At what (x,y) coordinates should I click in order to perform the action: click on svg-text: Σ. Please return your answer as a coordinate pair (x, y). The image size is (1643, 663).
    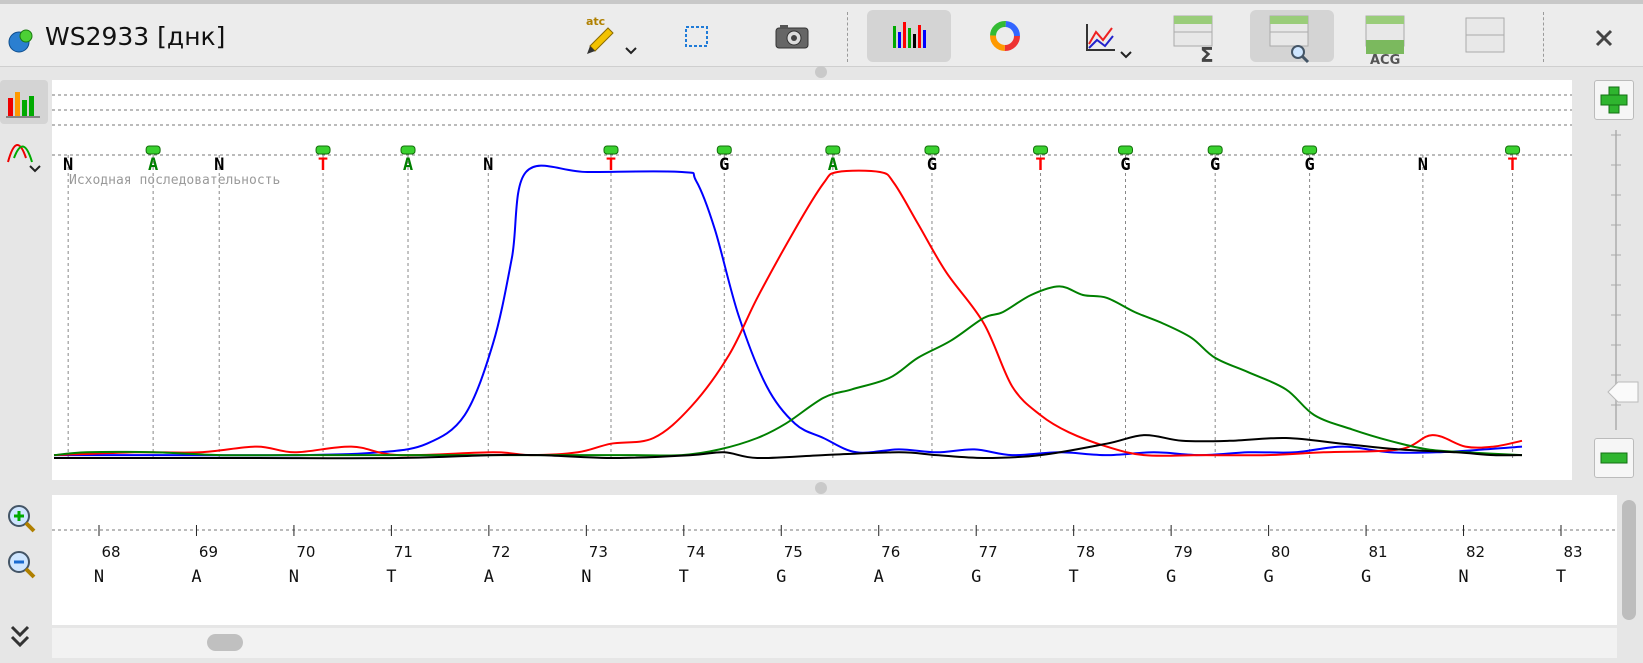
    Looking at the image, I should click on (1207, 54).